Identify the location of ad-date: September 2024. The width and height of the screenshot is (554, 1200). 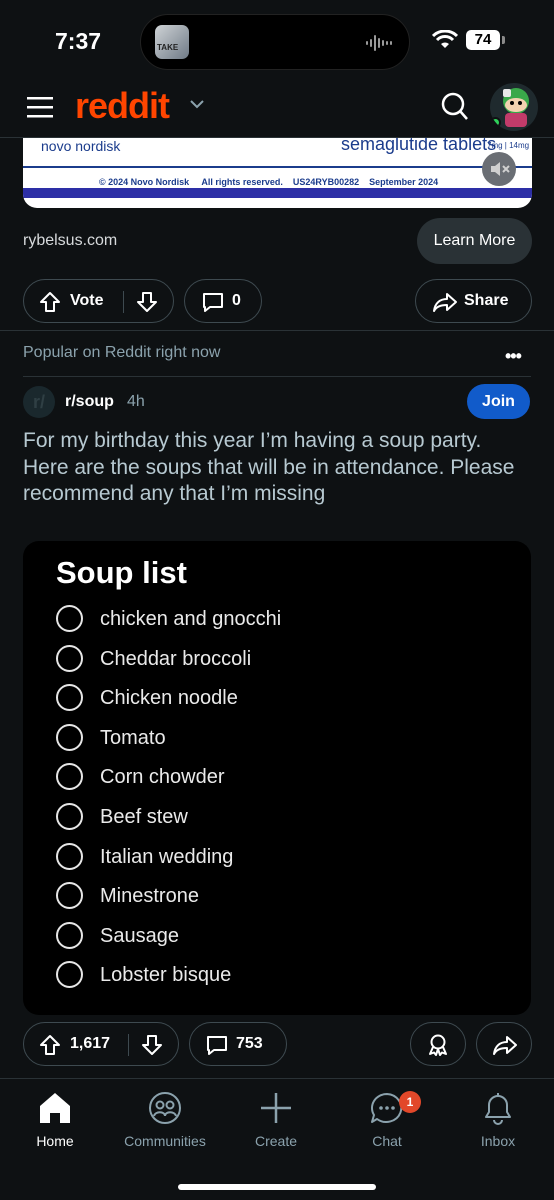
(404, 182).